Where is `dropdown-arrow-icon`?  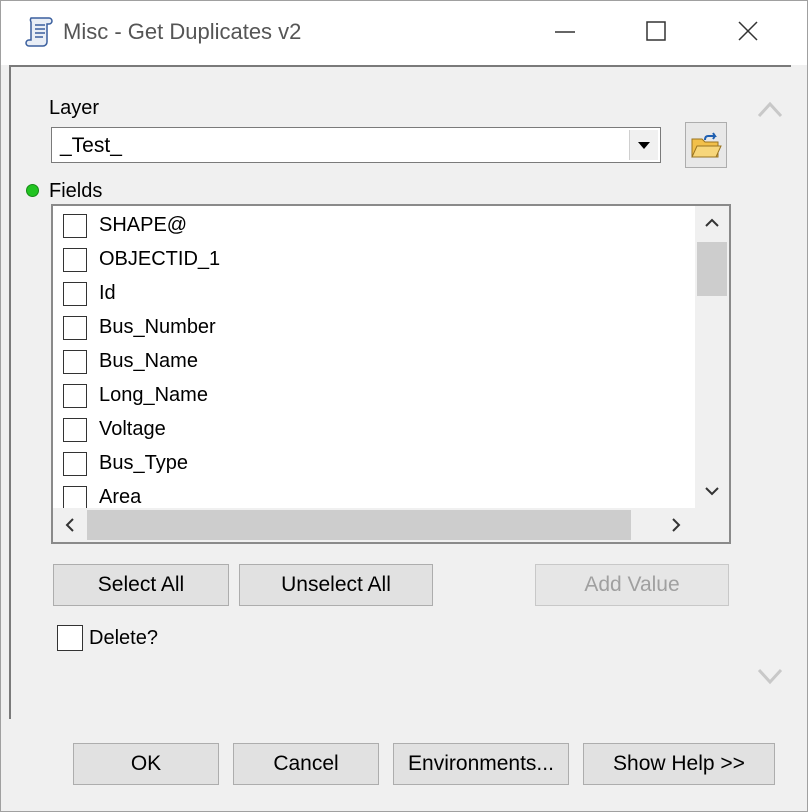
dropdown-arrow-icon is located at coordinates (644, 145).